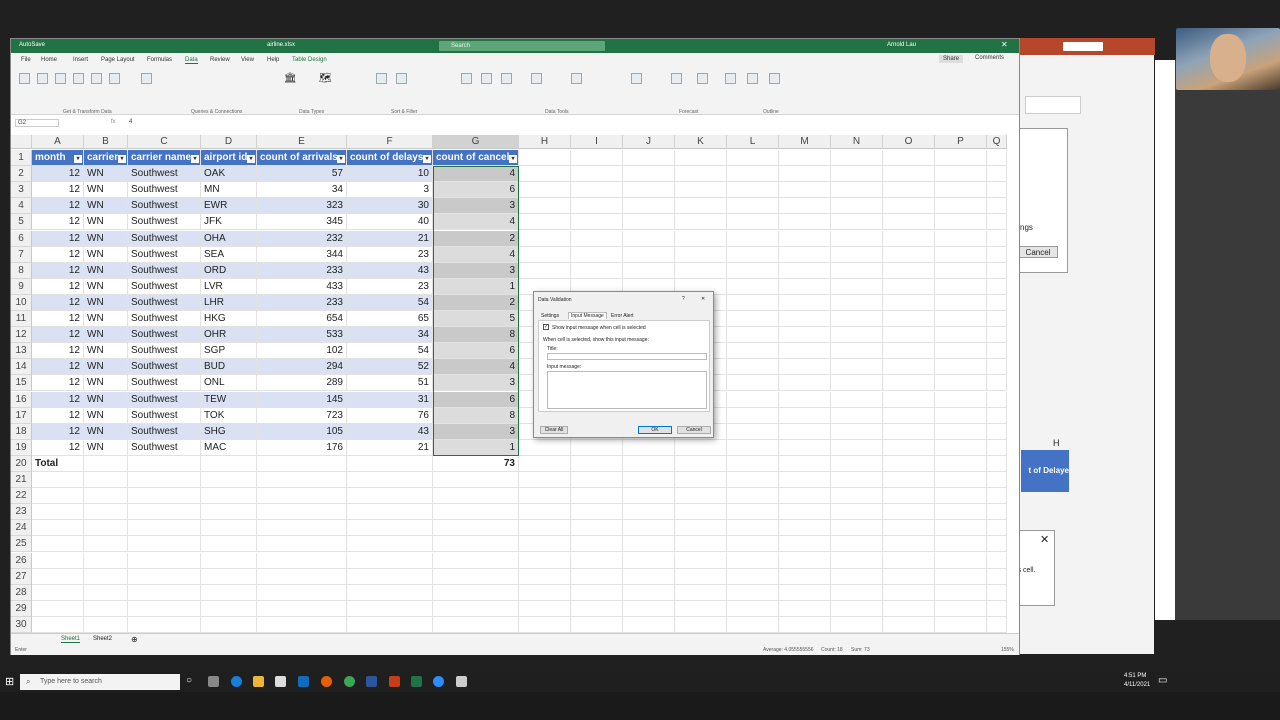  I want to click on table-cell: 10, so click(390, 174).